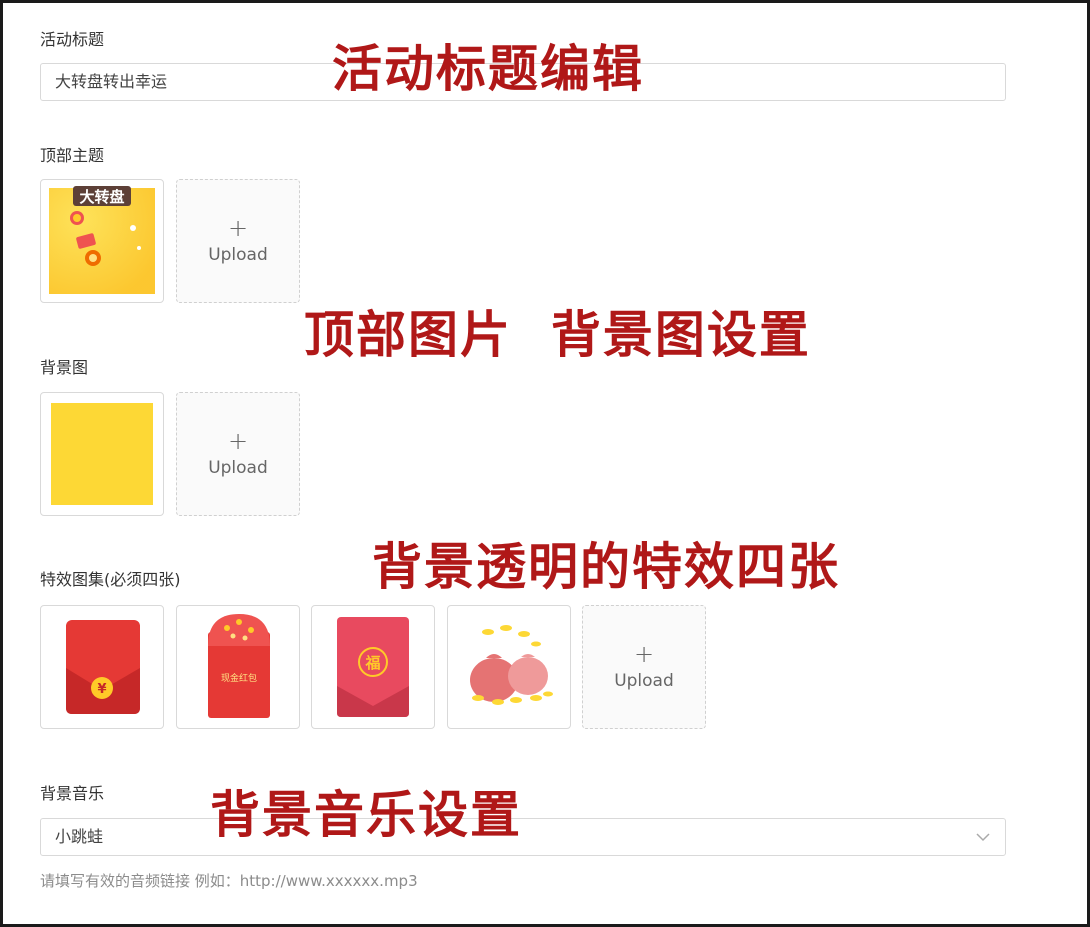 This screenshot has height=927, width=1090. What do you see at coordinates (511, 665) in the screenshot?
I see `money-bags-image` at bounding box center [511, 665].